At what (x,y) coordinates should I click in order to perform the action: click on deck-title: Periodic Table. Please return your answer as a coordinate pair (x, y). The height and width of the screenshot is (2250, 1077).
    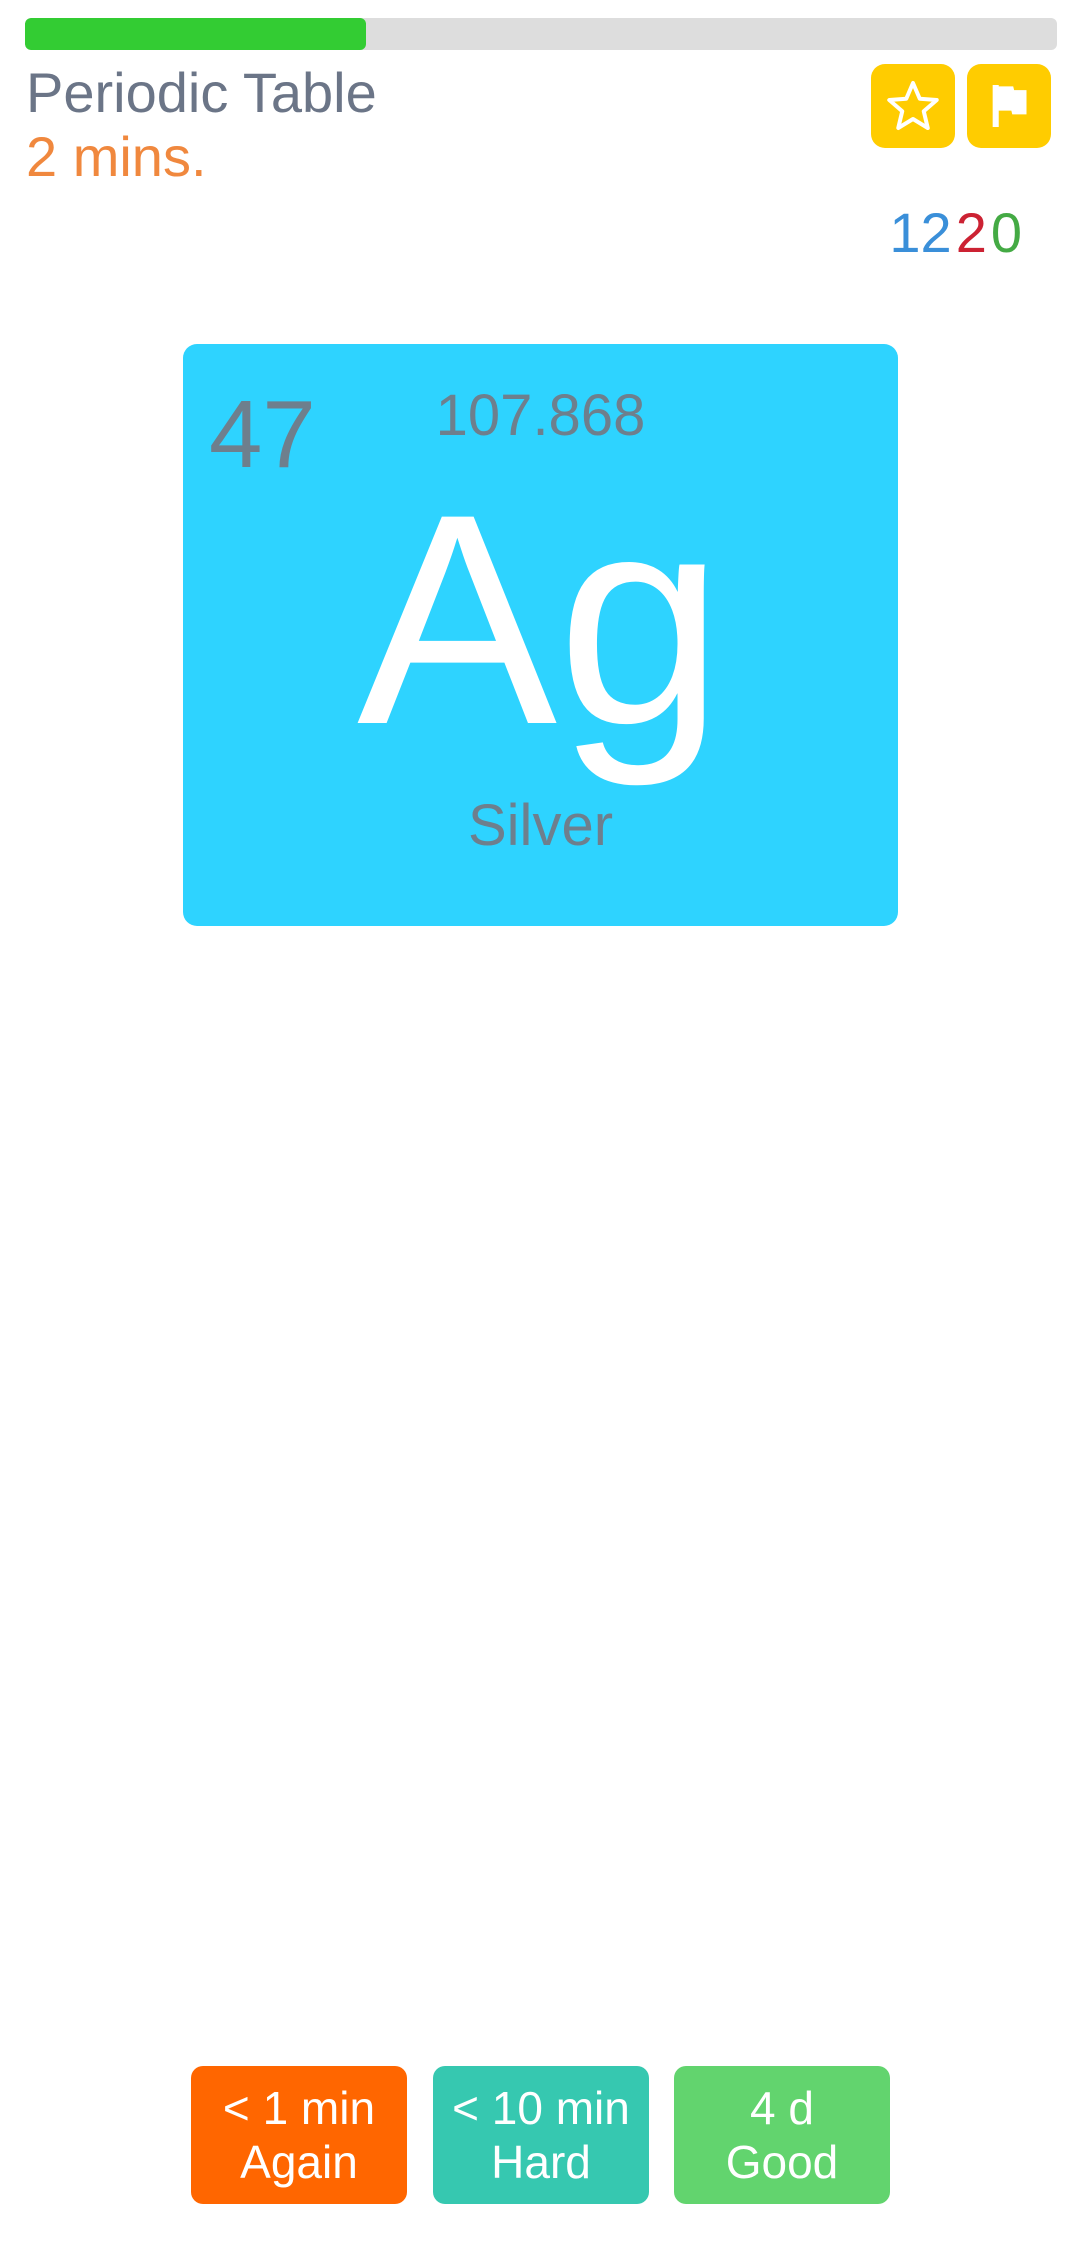
    Looking at the image, I should click on (201, 92).